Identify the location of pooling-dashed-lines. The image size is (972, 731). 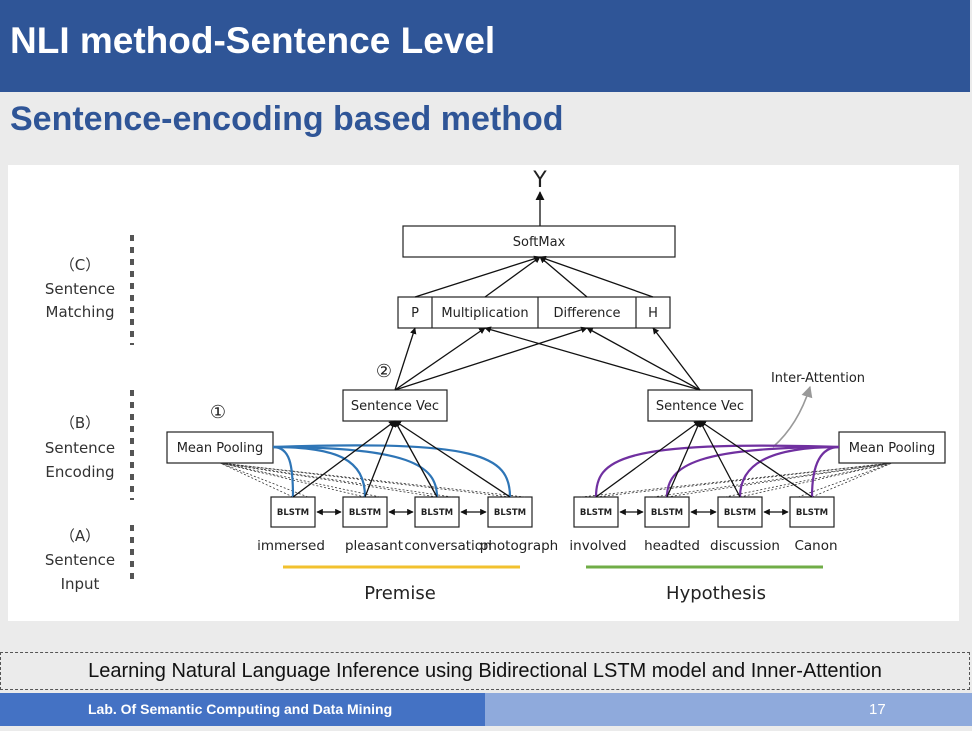
(556, 480).